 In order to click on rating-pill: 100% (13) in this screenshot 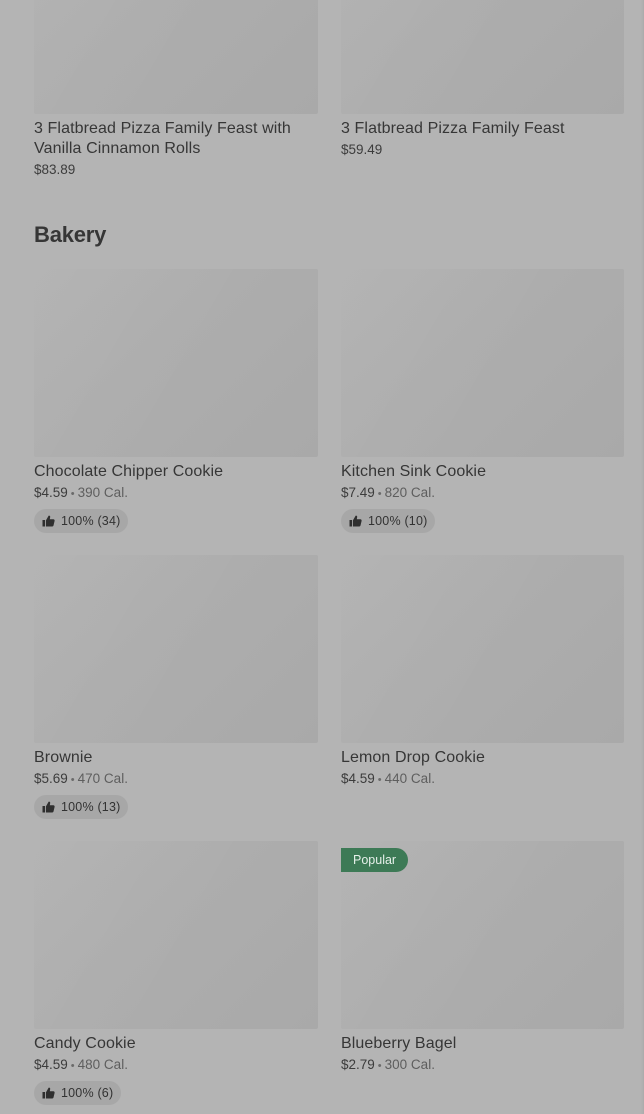, I will do `click(81, 807)`.